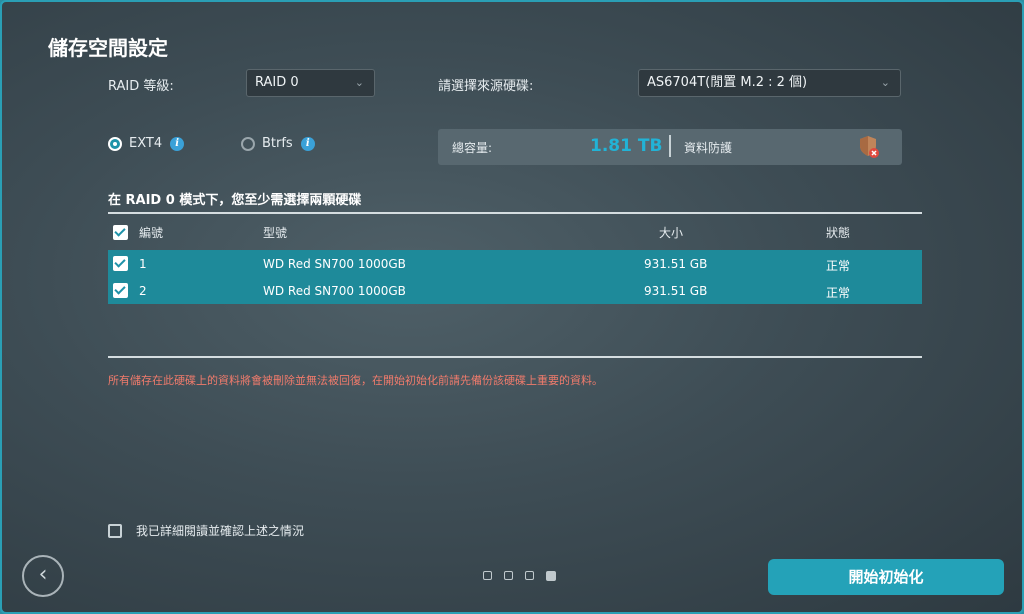 The image size is (1024, 614). Describe the element at coordinates (248, 143) in the screenshot. I see `radio-unselected-icon` at that location.